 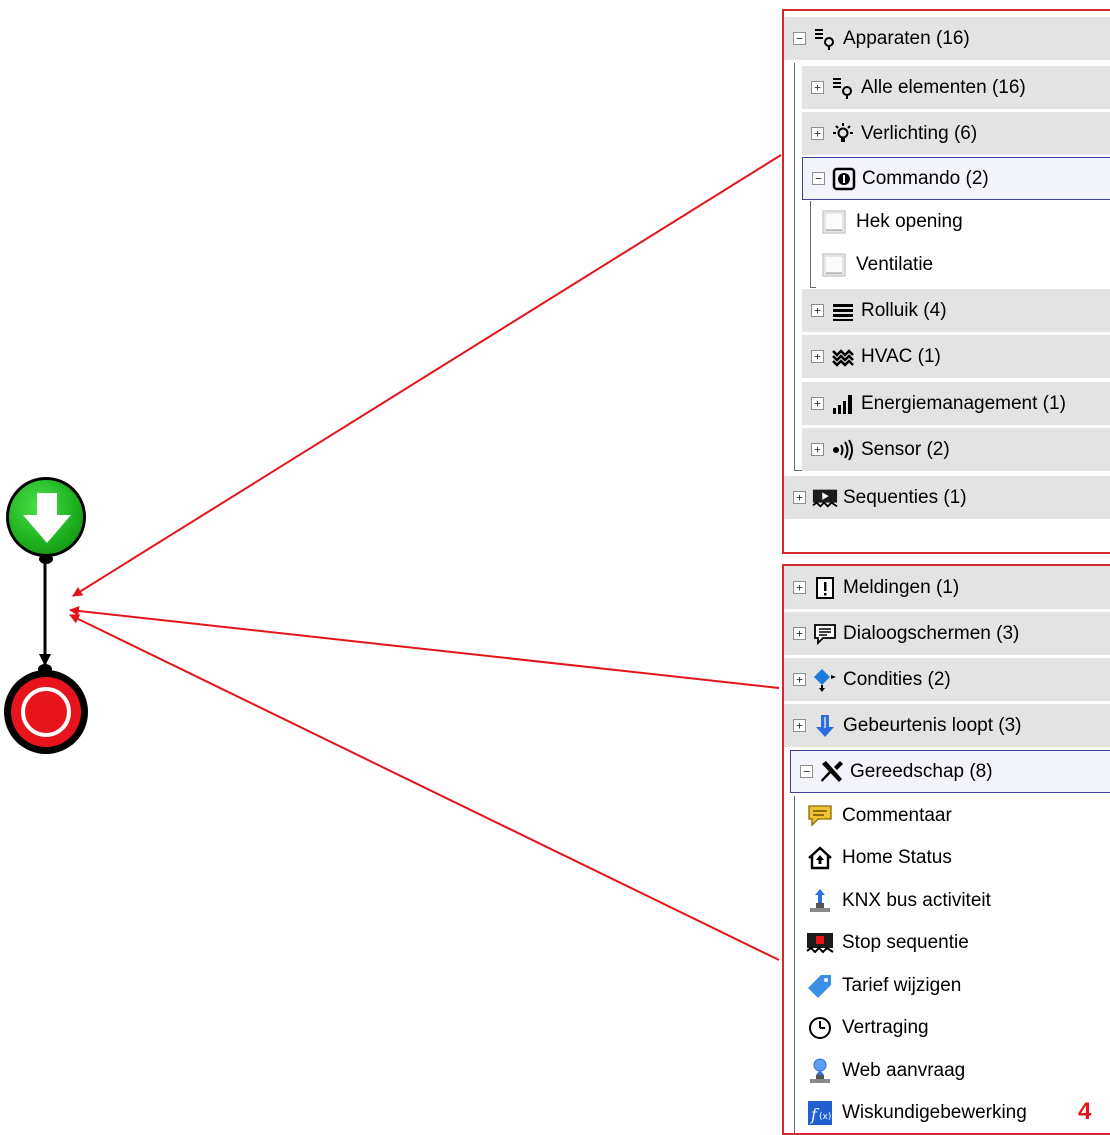 I want to click on tree-node-apparaten: − Apparaten (16), so click(x=947, y=38).